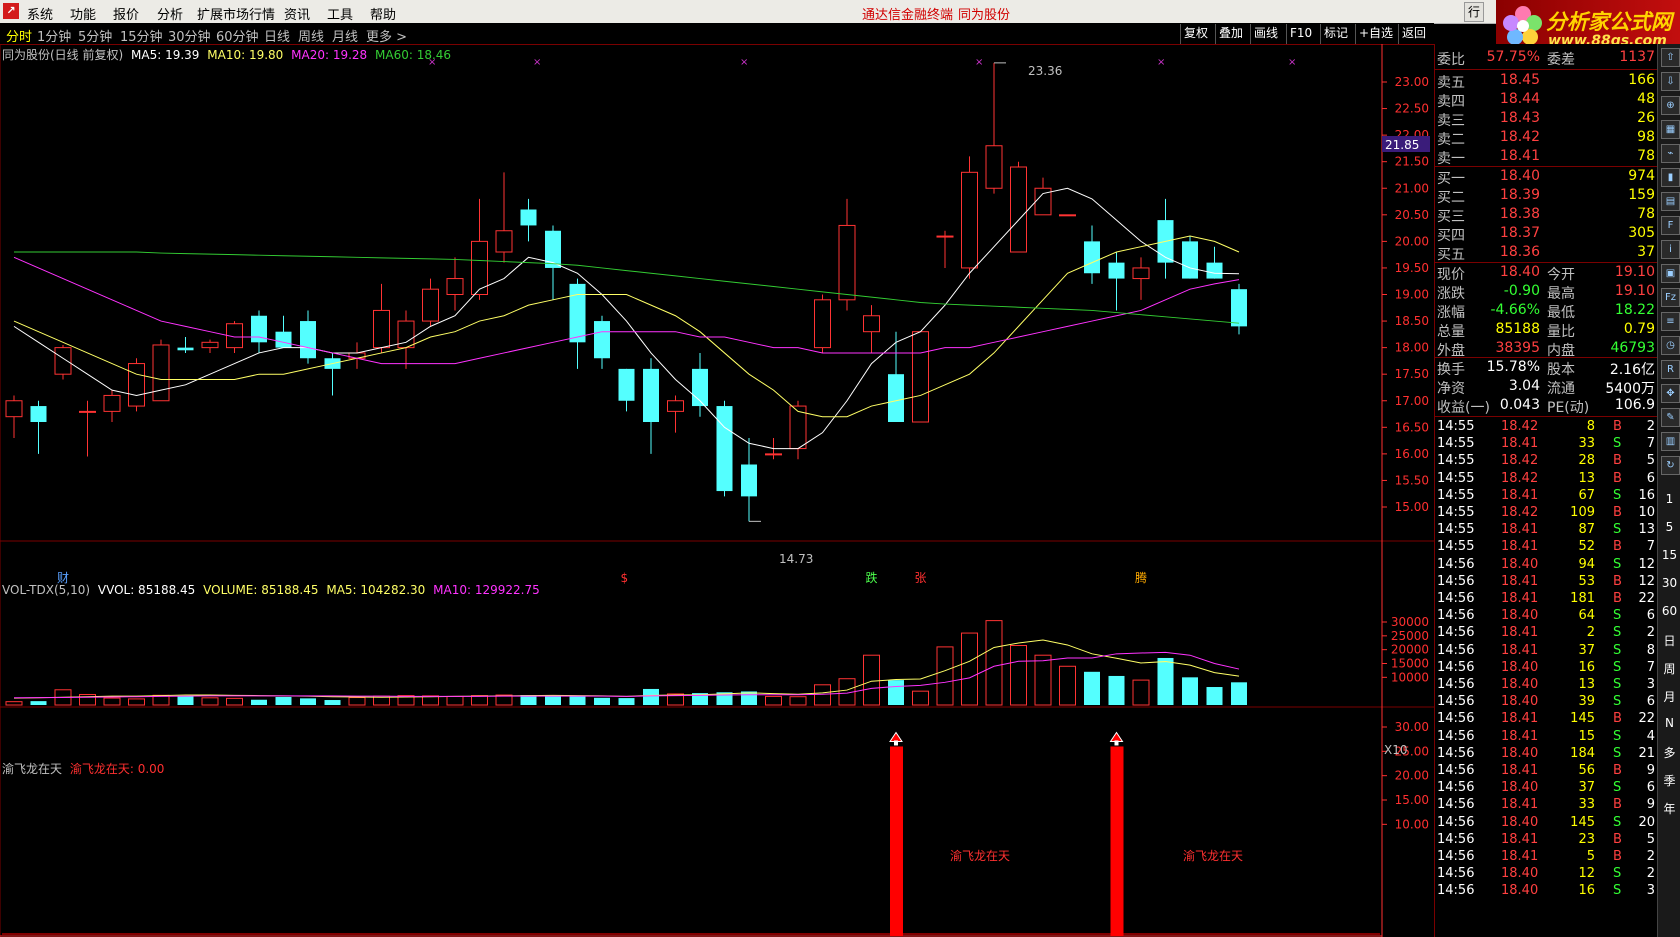  I want to click on tick-row: 14:56 18.40 145 S 20, so click(1546, 824).